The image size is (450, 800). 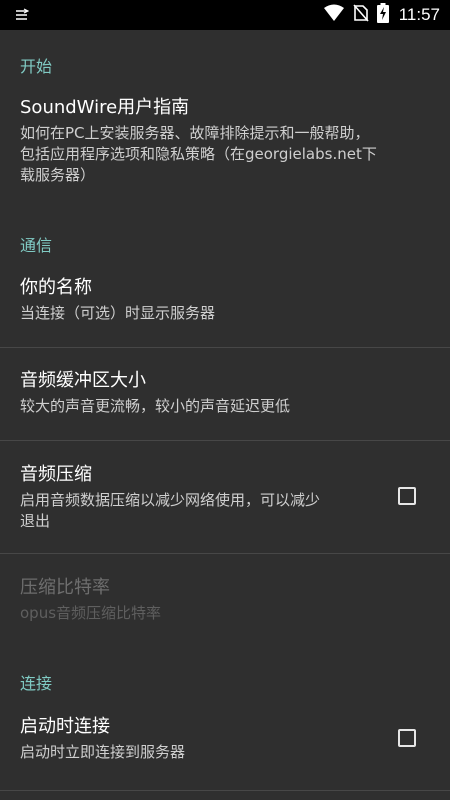 What do you see at coordinates (56, 287) in the screenshot?
I see `preference-title: 你的名称` at bounding box center [56, 287].